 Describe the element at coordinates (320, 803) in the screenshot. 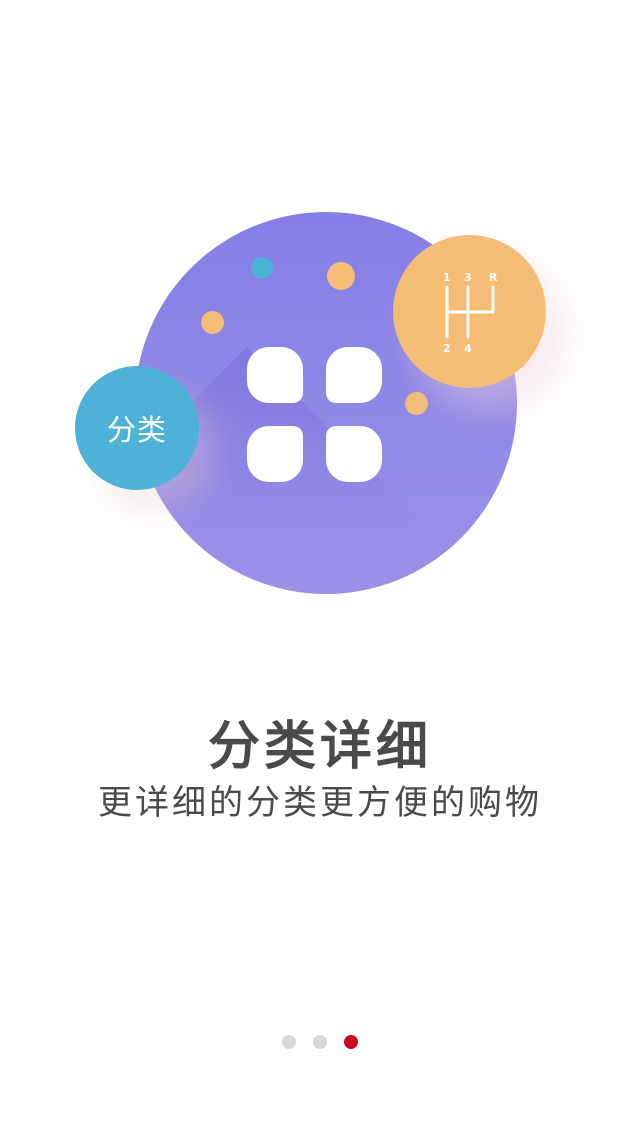

I see `page-subtitle: 更详细的分类更方便的购物` at that location.